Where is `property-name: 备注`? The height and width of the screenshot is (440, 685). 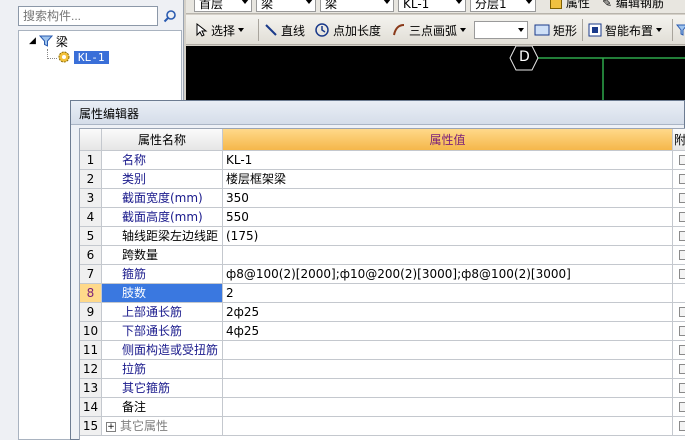
property-name: 备注 is located at coordinates (162, 407).